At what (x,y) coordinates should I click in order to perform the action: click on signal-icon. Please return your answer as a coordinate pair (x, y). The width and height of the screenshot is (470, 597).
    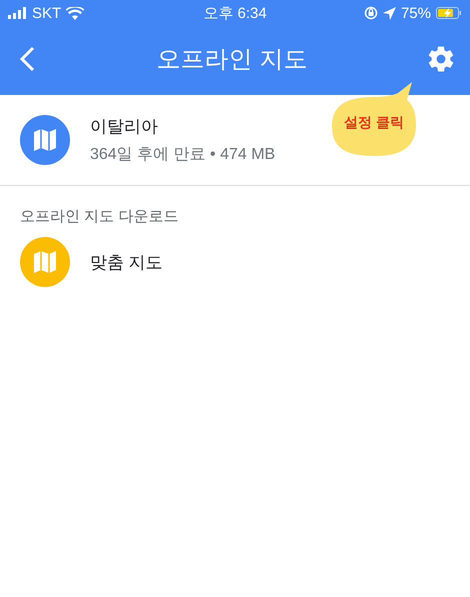
    Looking at the image, I should click on (17, 13).